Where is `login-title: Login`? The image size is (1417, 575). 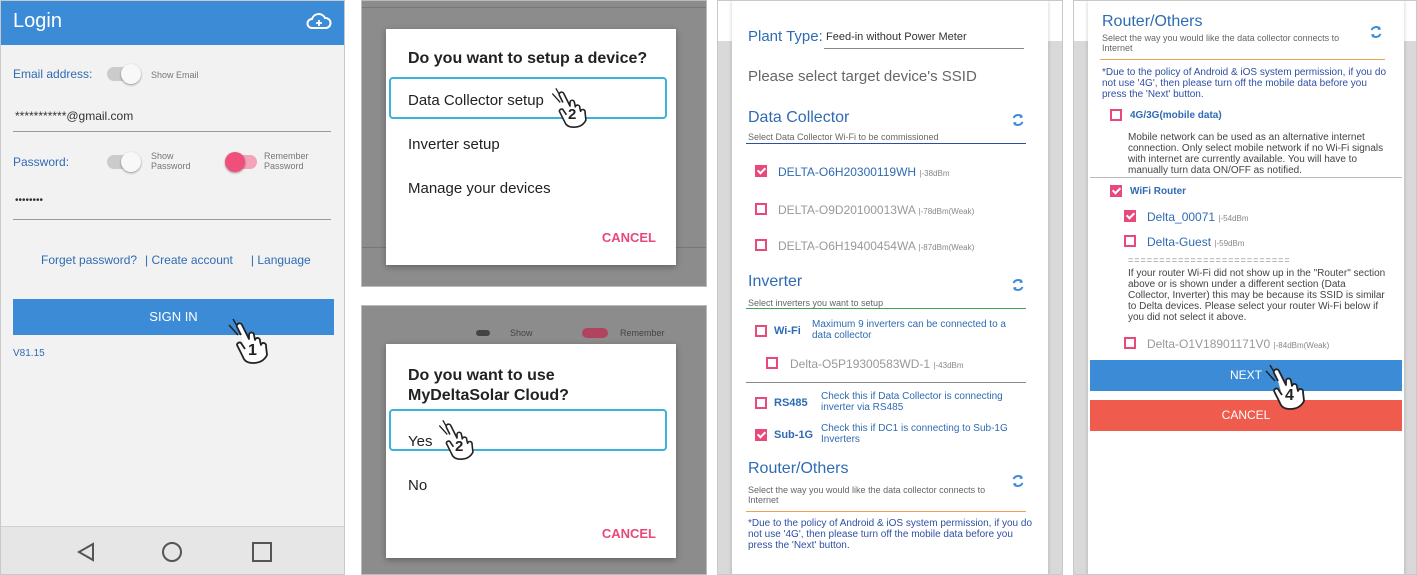 login-title: Login is located at coordinates (37, 21).